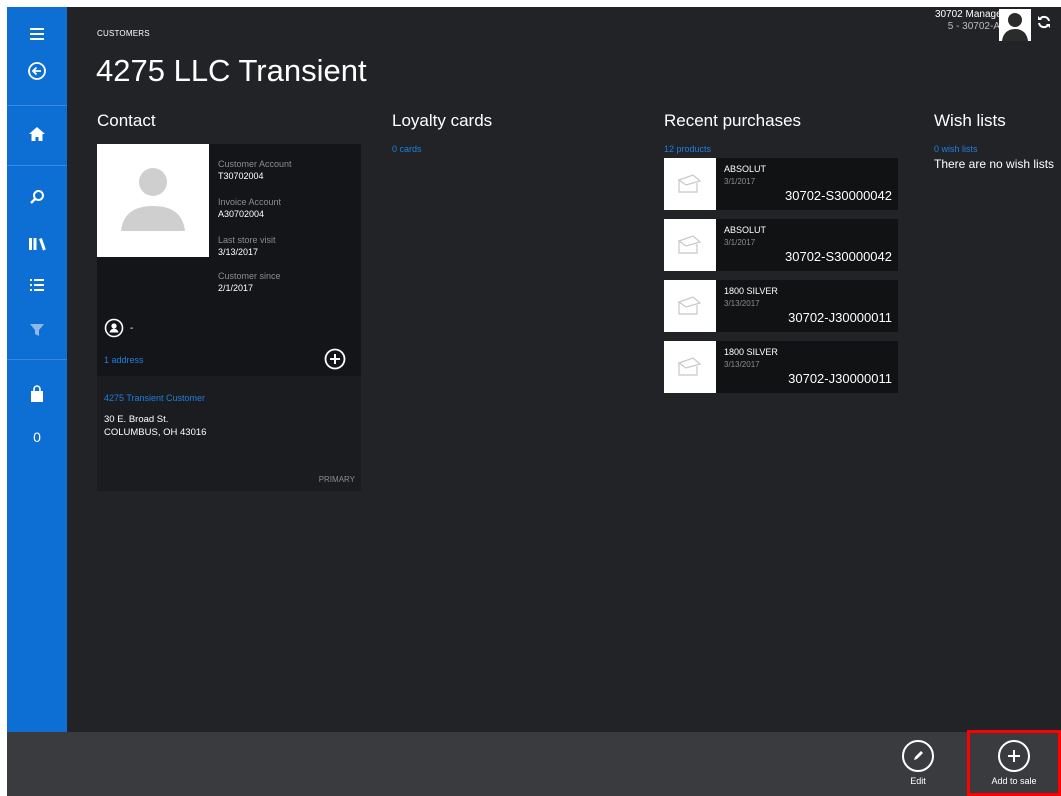 The width and height of the screenshot is (1061, 796). What do you see at coordinates (250, 202) in the screenshot?
I see `field-label: Invoice Account` at bounding box center [250, 202].